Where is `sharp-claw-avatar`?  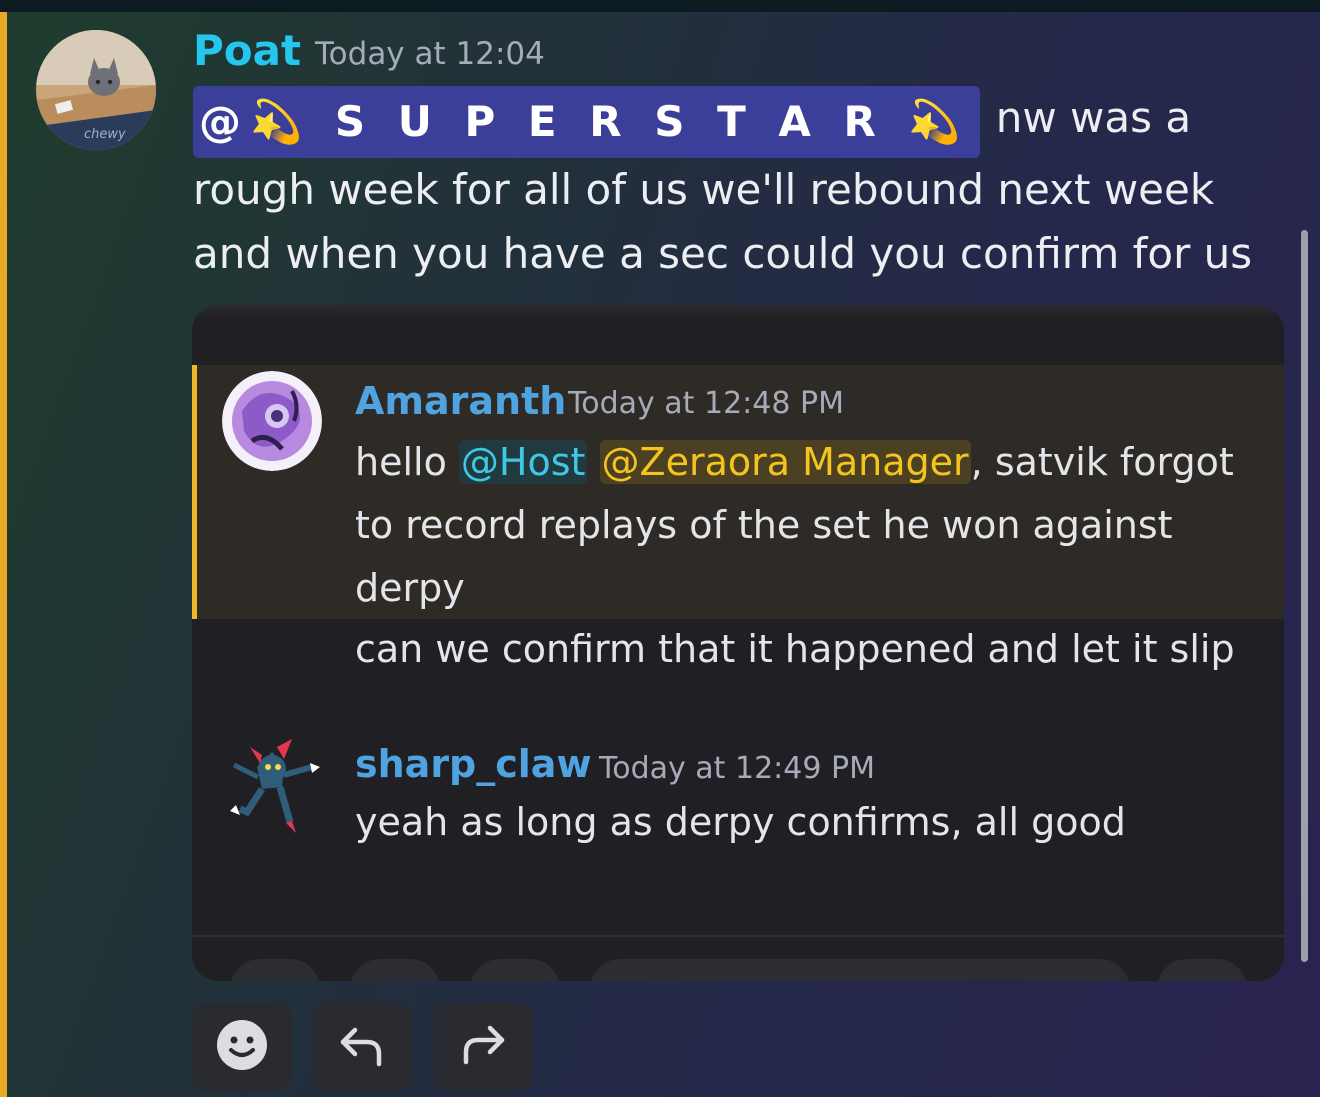
sharp-claw-avatar is located at coordinates (272, 787).